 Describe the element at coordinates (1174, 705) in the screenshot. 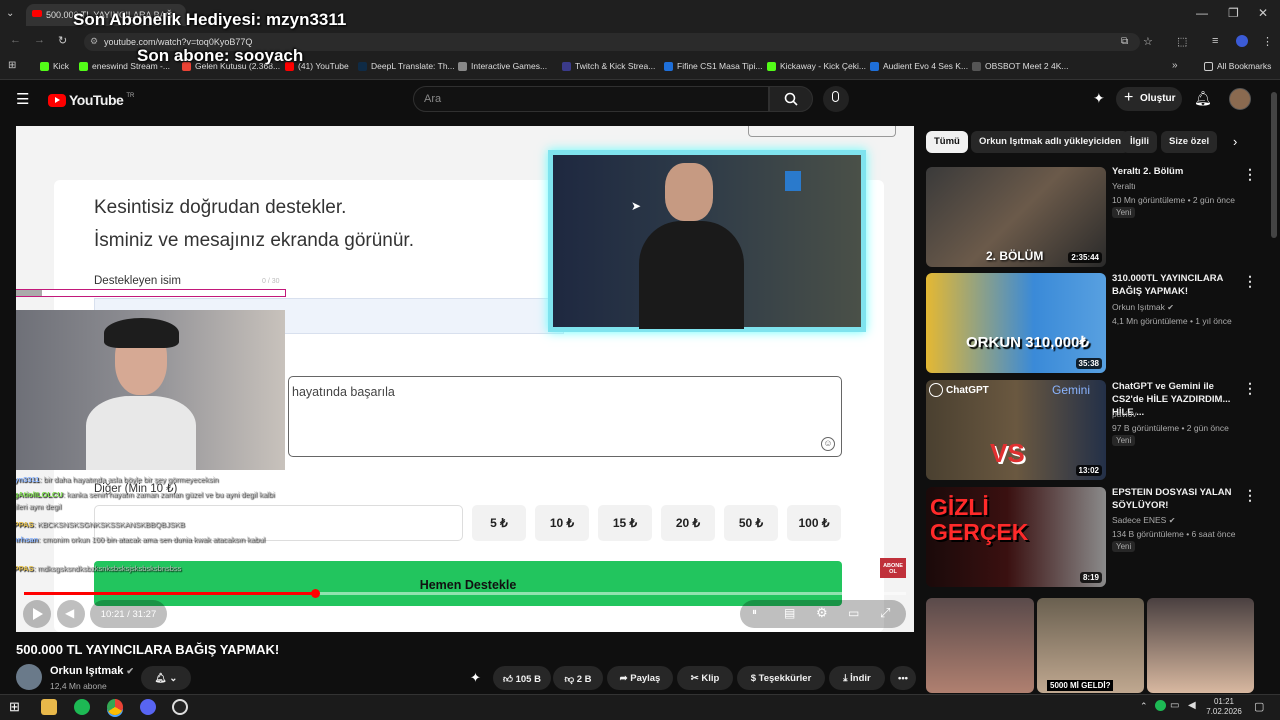

I see `network-icon: ▭` at that location.